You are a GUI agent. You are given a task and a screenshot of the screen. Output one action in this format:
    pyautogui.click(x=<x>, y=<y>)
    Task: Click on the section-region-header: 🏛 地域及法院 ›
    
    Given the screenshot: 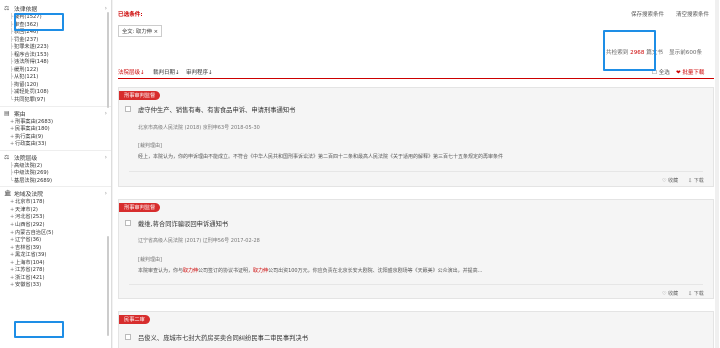 What is the action you would take?
    pyautogui.click(x=55, y=193)
    